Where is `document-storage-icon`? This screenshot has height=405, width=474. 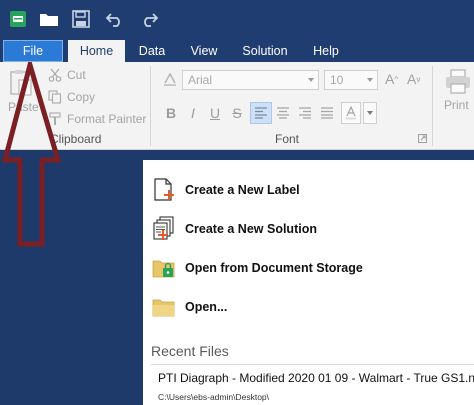
document-storage-icon is located at coordinates (164, 268).